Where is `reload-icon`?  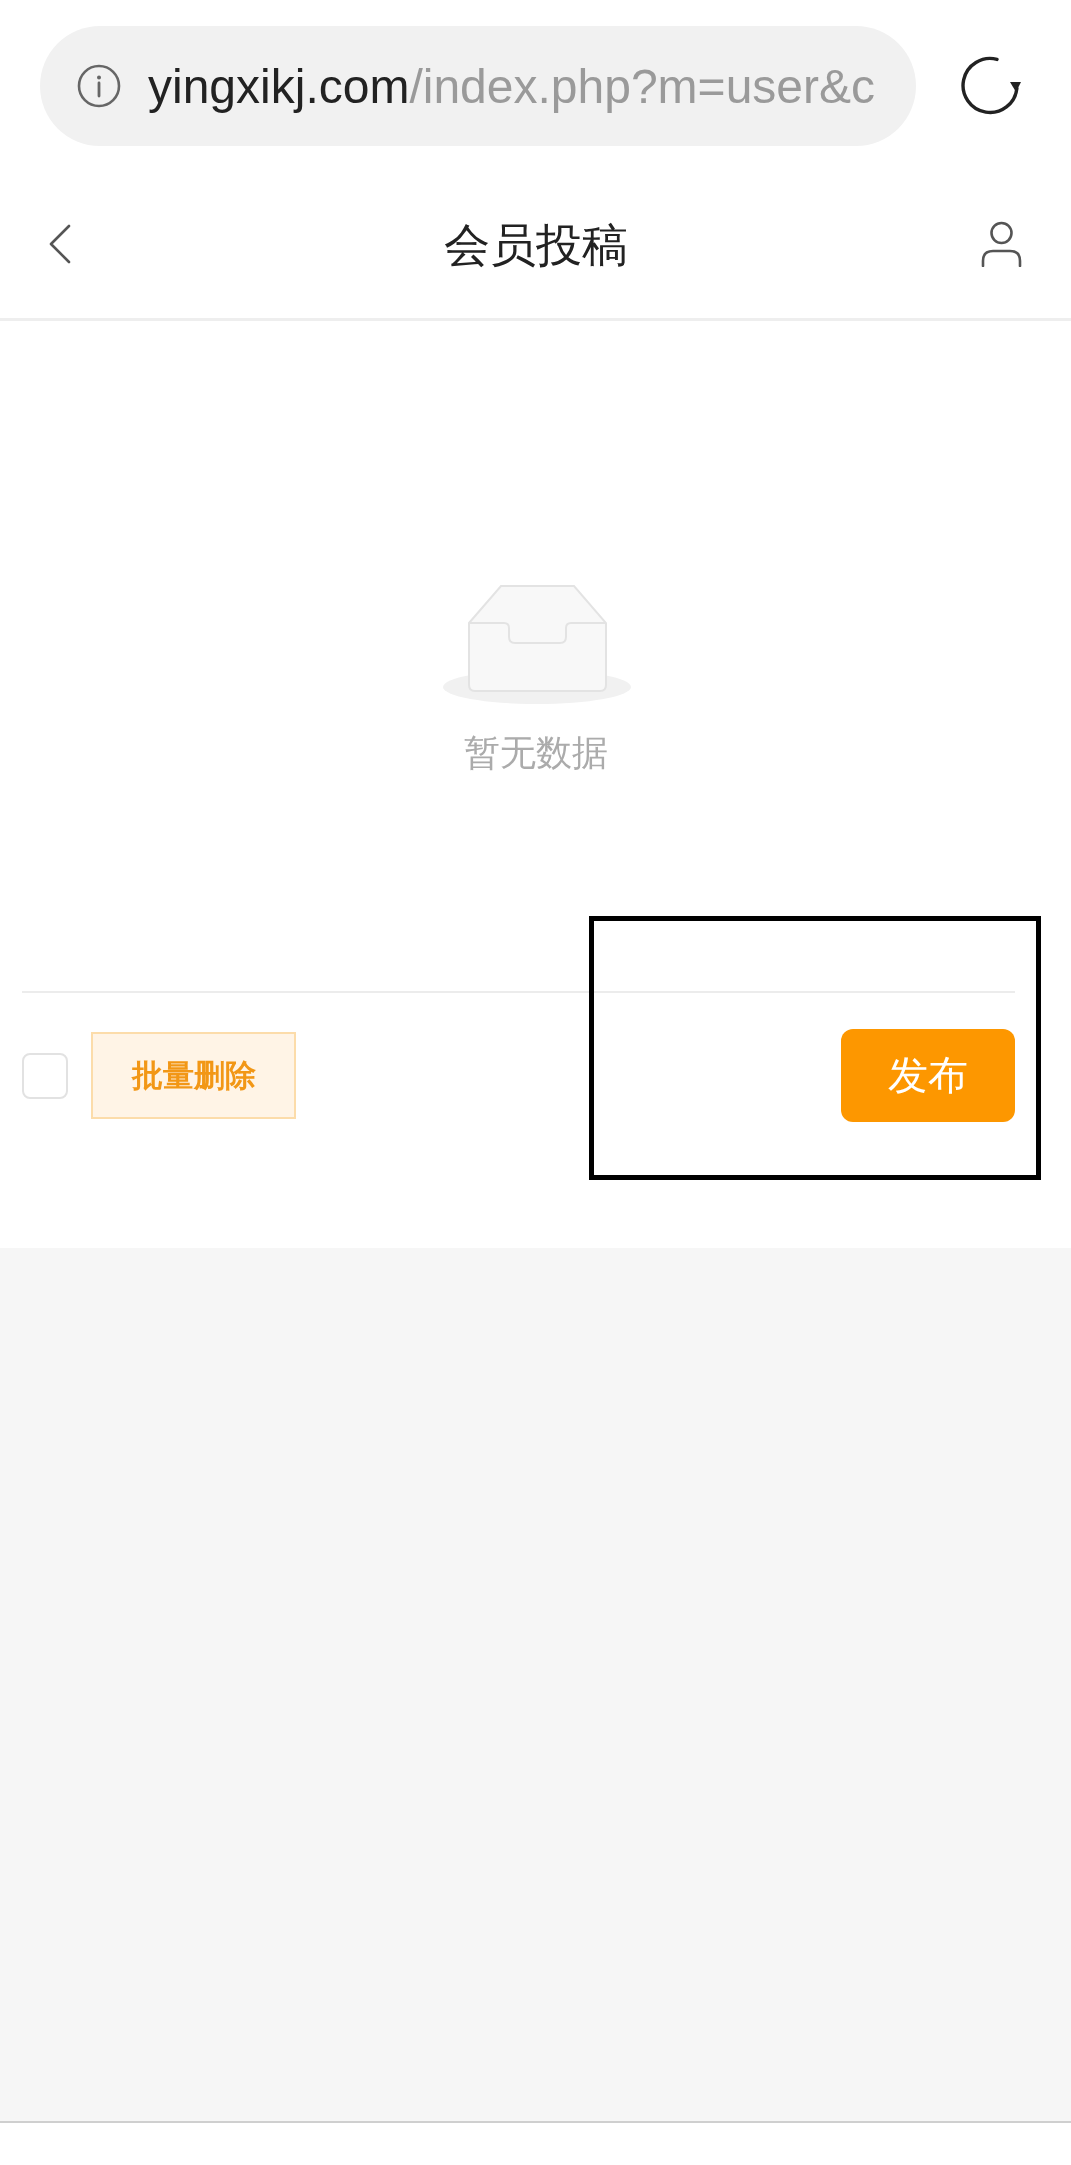 reload-icon is located at coordinates (990, 86).